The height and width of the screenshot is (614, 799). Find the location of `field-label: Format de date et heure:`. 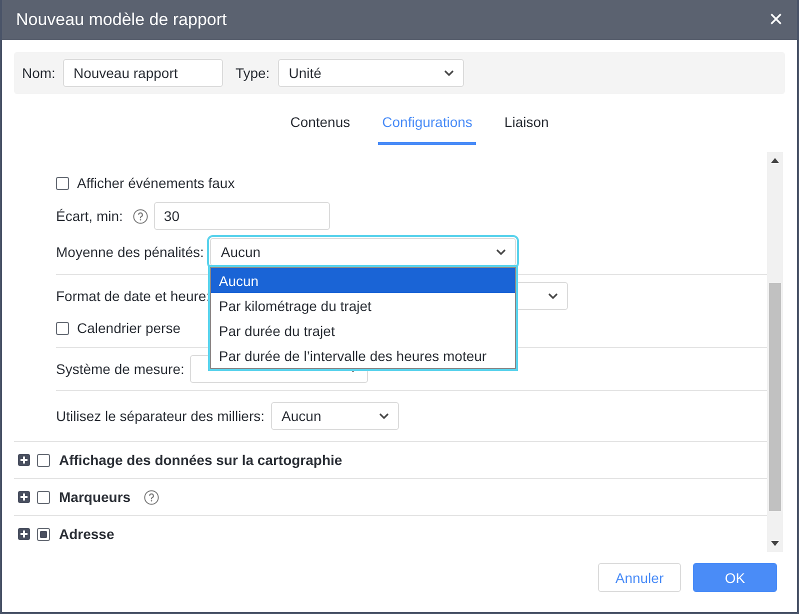

field-label: Format de date et heure: is located at coordinates (133, 296).